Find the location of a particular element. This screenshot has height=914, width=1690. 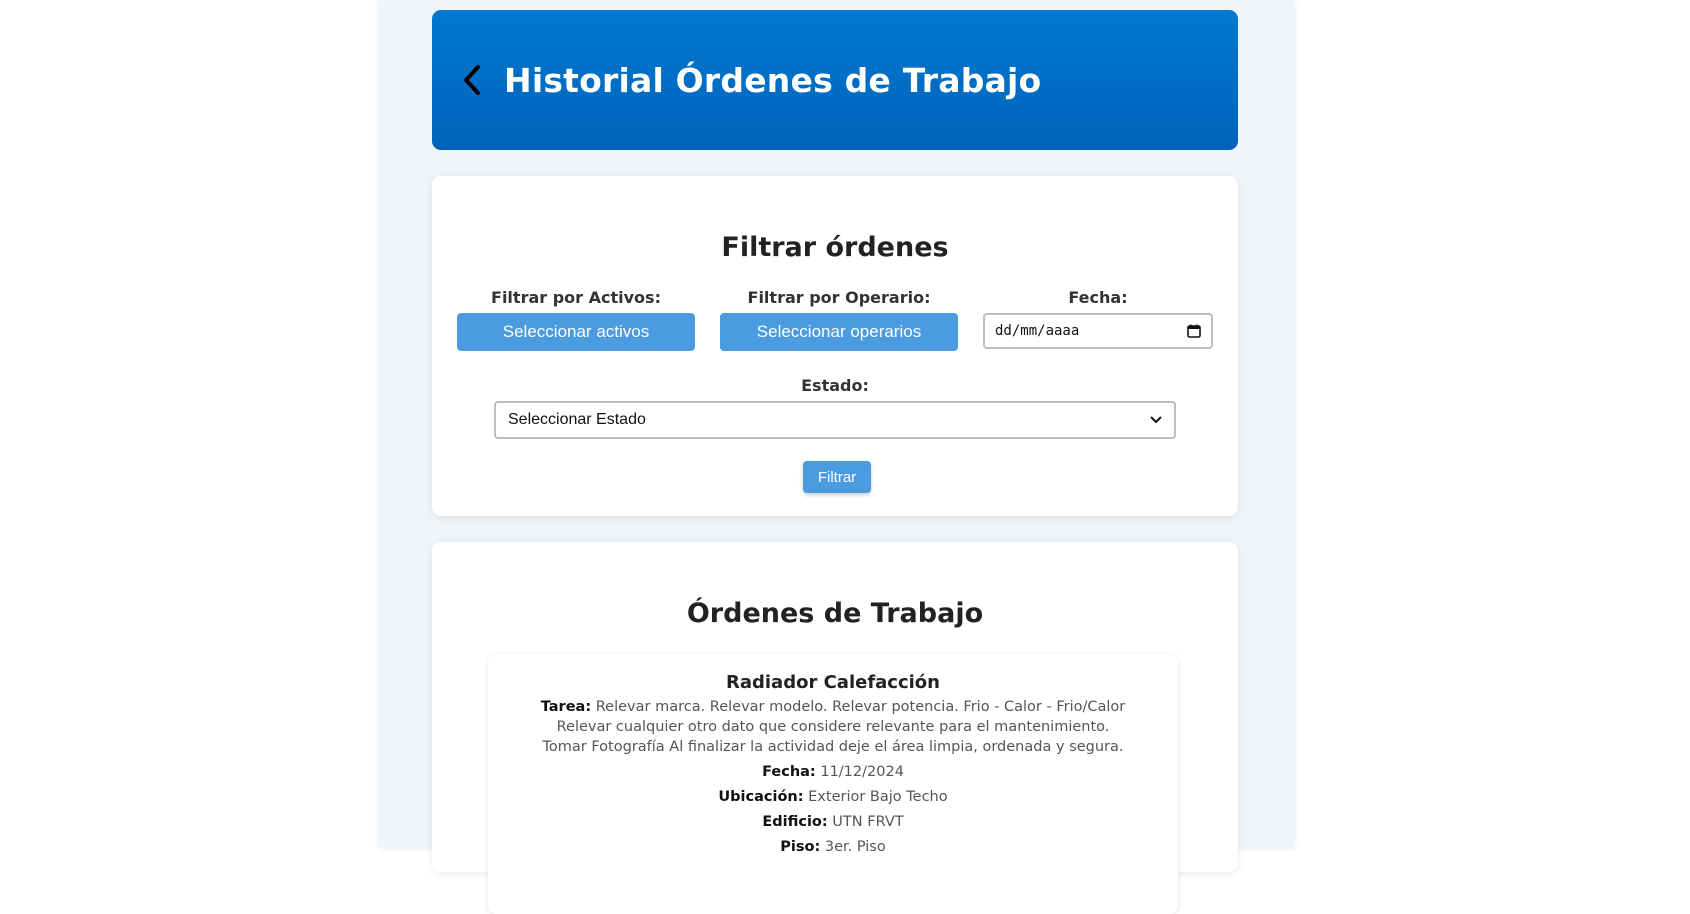

estado-filter: Estado: Seleccionar Estado is located at coordinates (835, 407).